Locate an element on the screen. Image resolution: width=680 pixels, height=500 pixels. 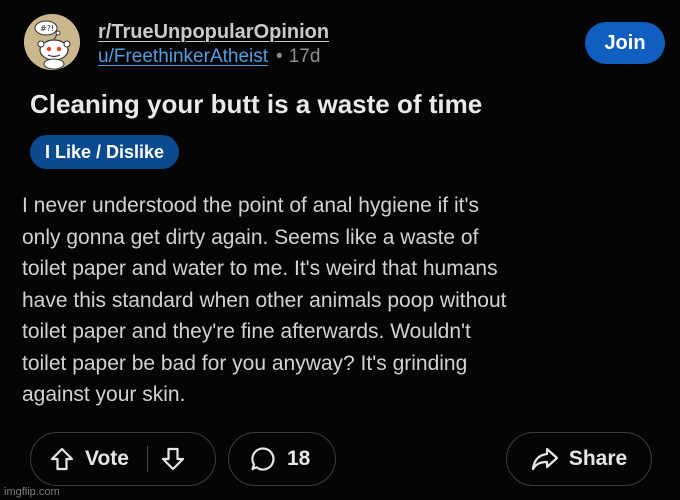
downvote-button is located at coordinates (173, 459).